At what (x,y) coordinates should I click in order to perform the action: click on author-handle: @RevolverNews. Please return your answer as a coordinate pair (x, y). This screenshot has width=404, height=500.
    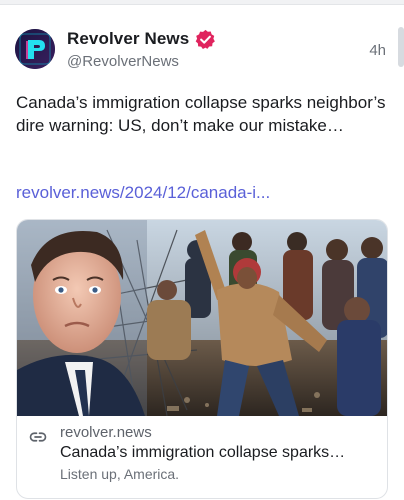
    Looking at the image, I should click on (123, 61).